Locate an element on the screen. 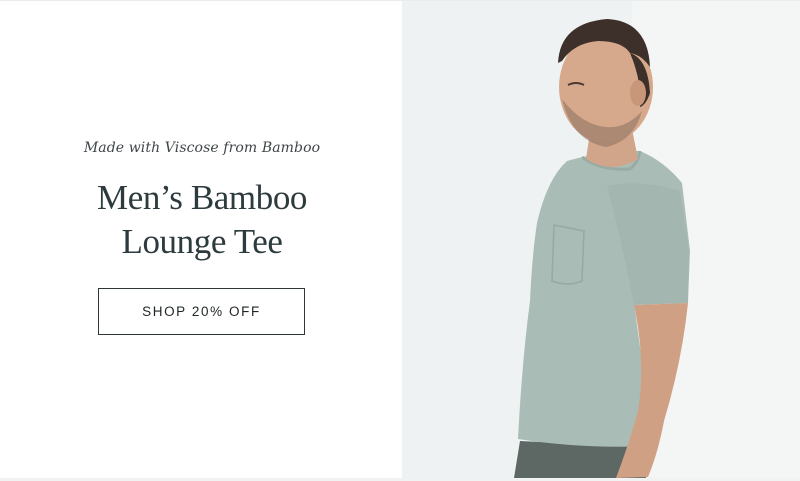  eyebrow-text: Made with Viscose from Bamboo is located at coordinates (202, 148).